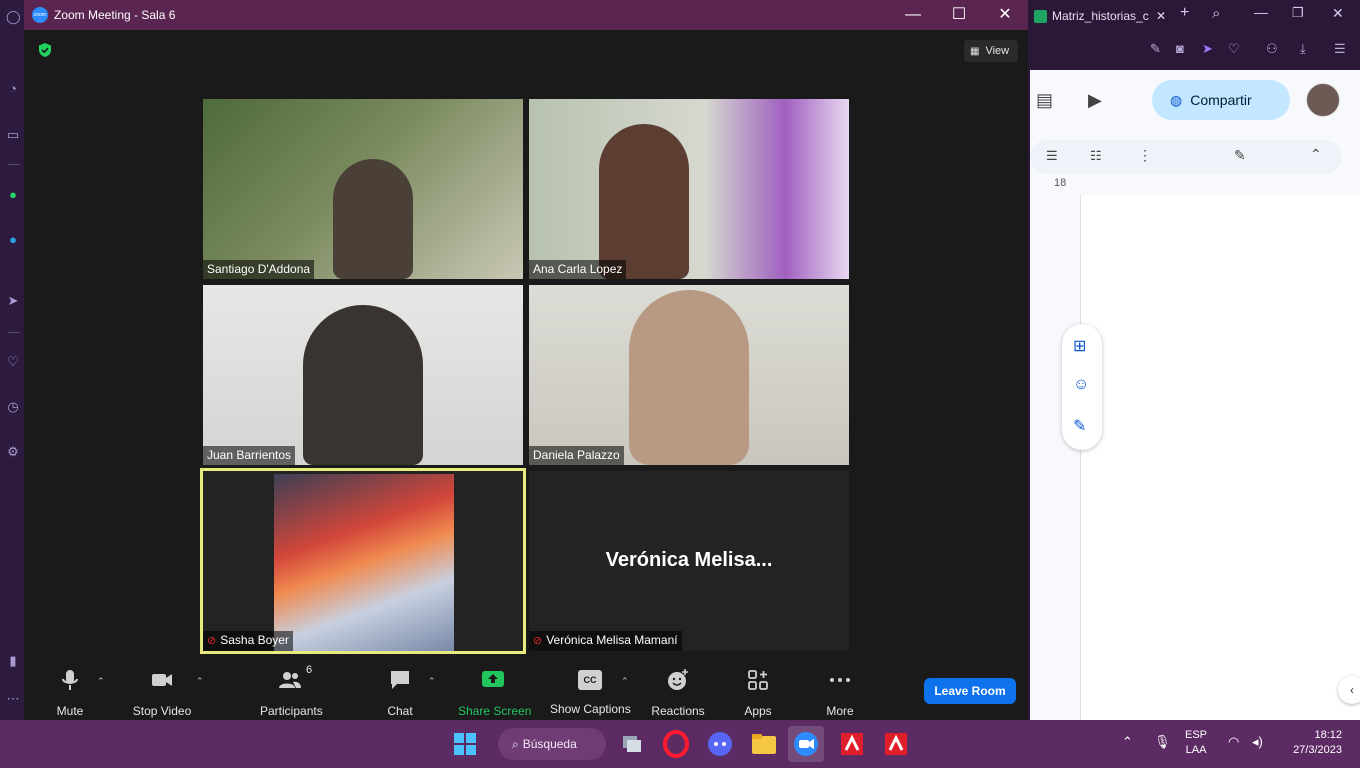  What do you see at coordinates (495, 693) in the screenshot?
I see `share-screen-button: Share Screen` at bounding box center [495, 693].